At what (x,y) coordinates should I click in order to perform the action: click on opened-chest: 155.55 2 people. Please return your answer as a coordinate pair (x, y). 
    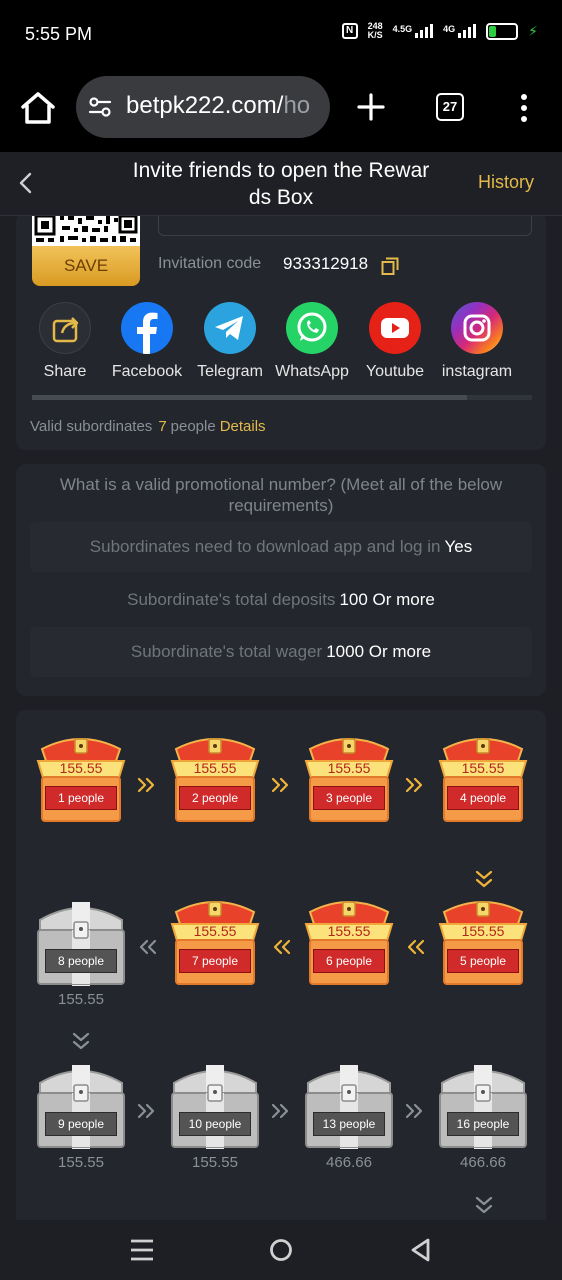
    Looking at the image, I should click on (215, 777).